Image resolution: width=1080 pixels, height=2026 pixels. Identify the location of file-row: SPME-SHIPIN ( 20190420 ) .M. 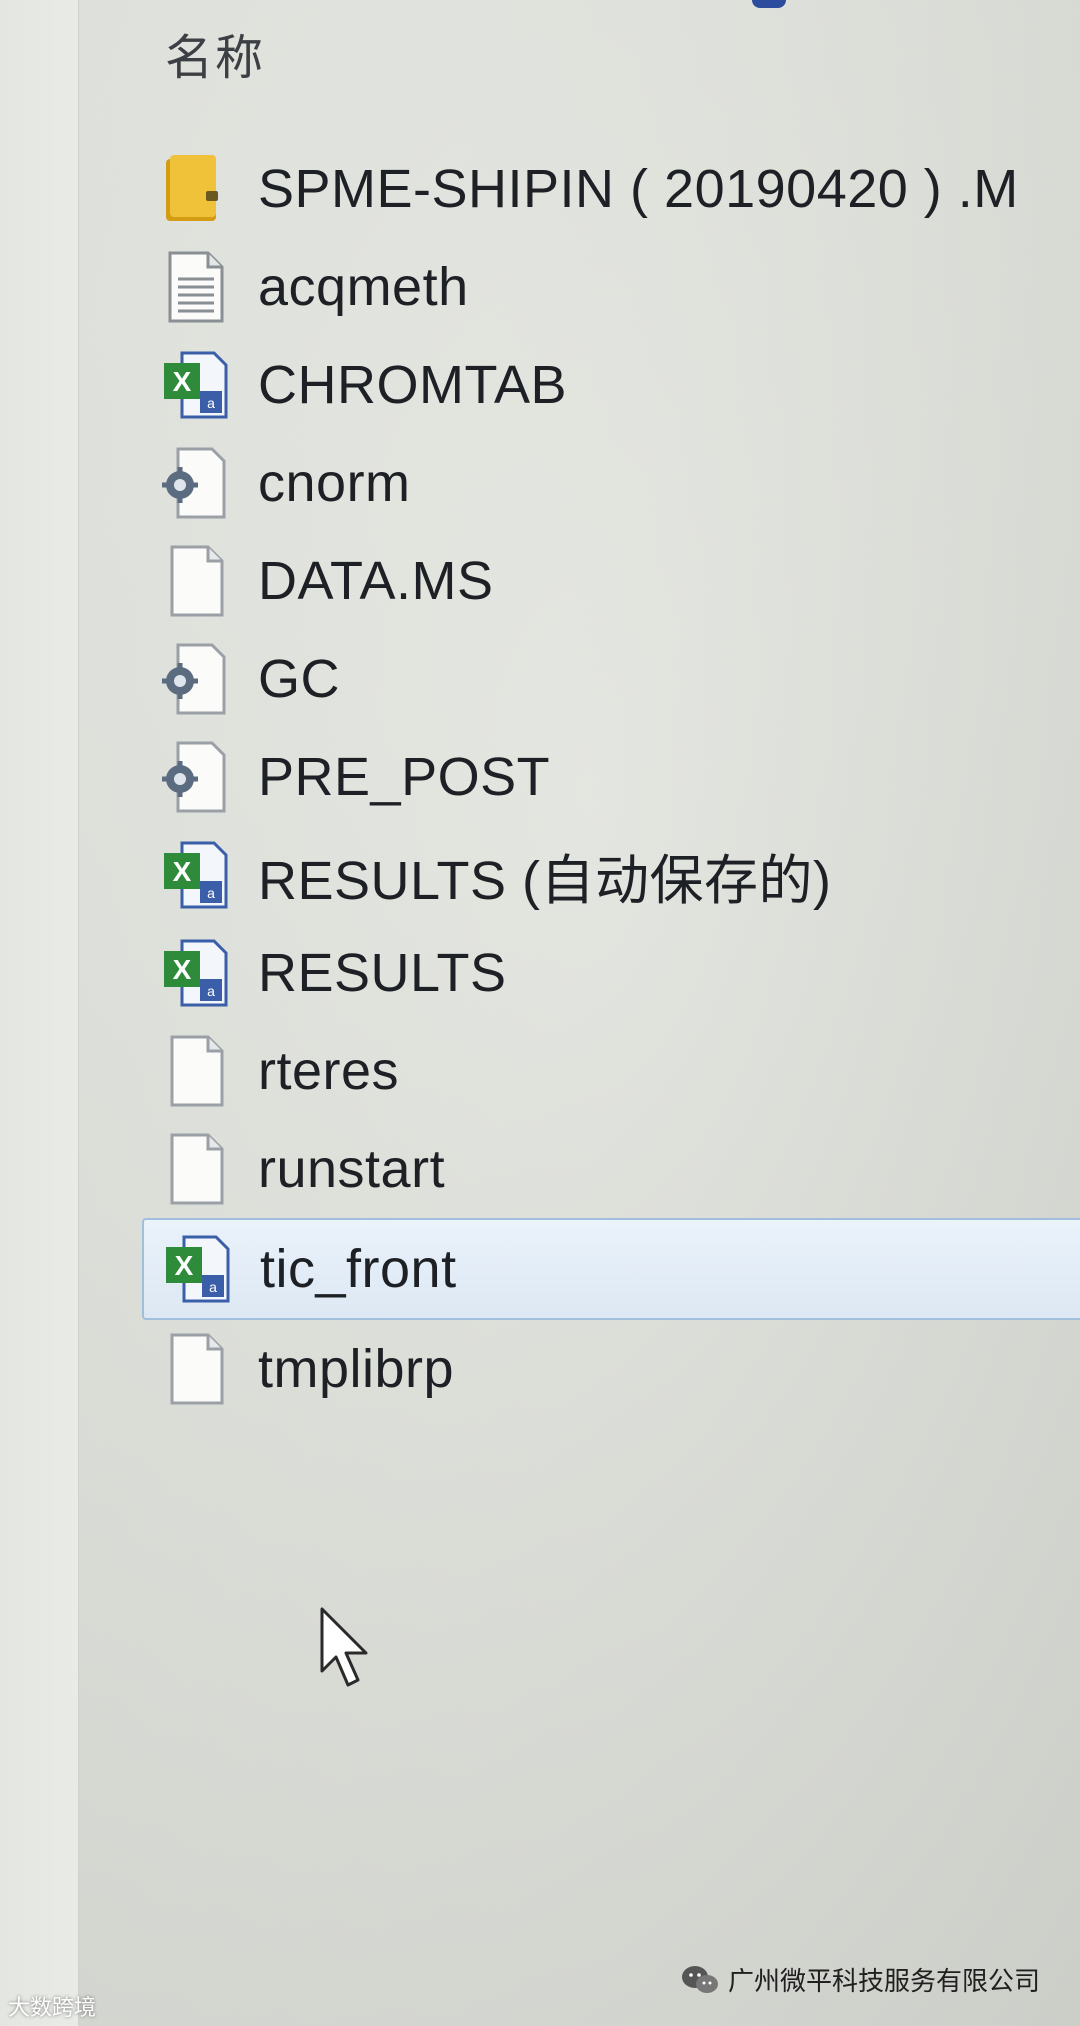
(620, 189).